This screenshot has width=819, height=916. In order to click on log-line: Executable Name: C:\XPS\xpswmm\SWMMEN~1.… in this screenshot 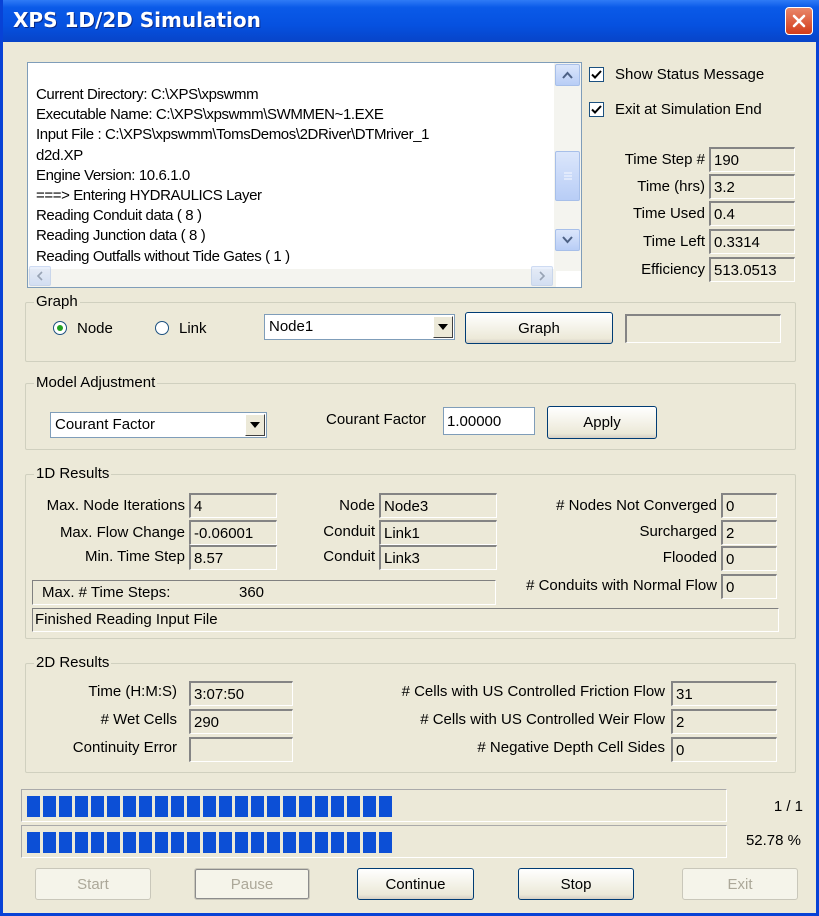, I will do `click(210, 115)`.